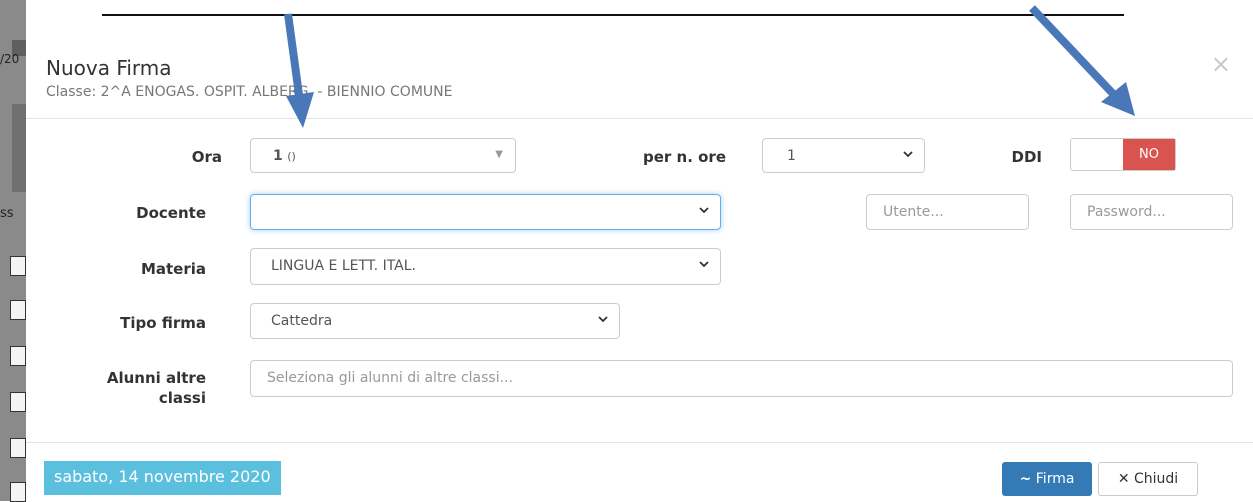 The height and width of the screenshot is (502, 1253). Describe the element at coordinates (1156, 479) in the screenshot. I see `chiudi-button-label: Chiudi` at that location.